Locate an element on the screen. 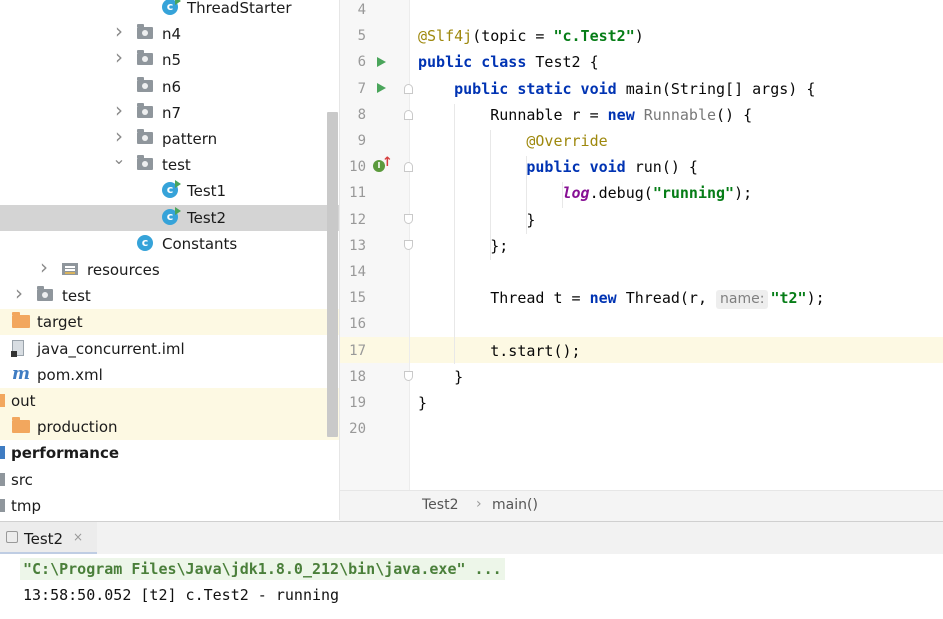 Image resolution: width=943 pixels, height=619 pixels. breadcrumb-method: main() is located at coordinates (515, 505).